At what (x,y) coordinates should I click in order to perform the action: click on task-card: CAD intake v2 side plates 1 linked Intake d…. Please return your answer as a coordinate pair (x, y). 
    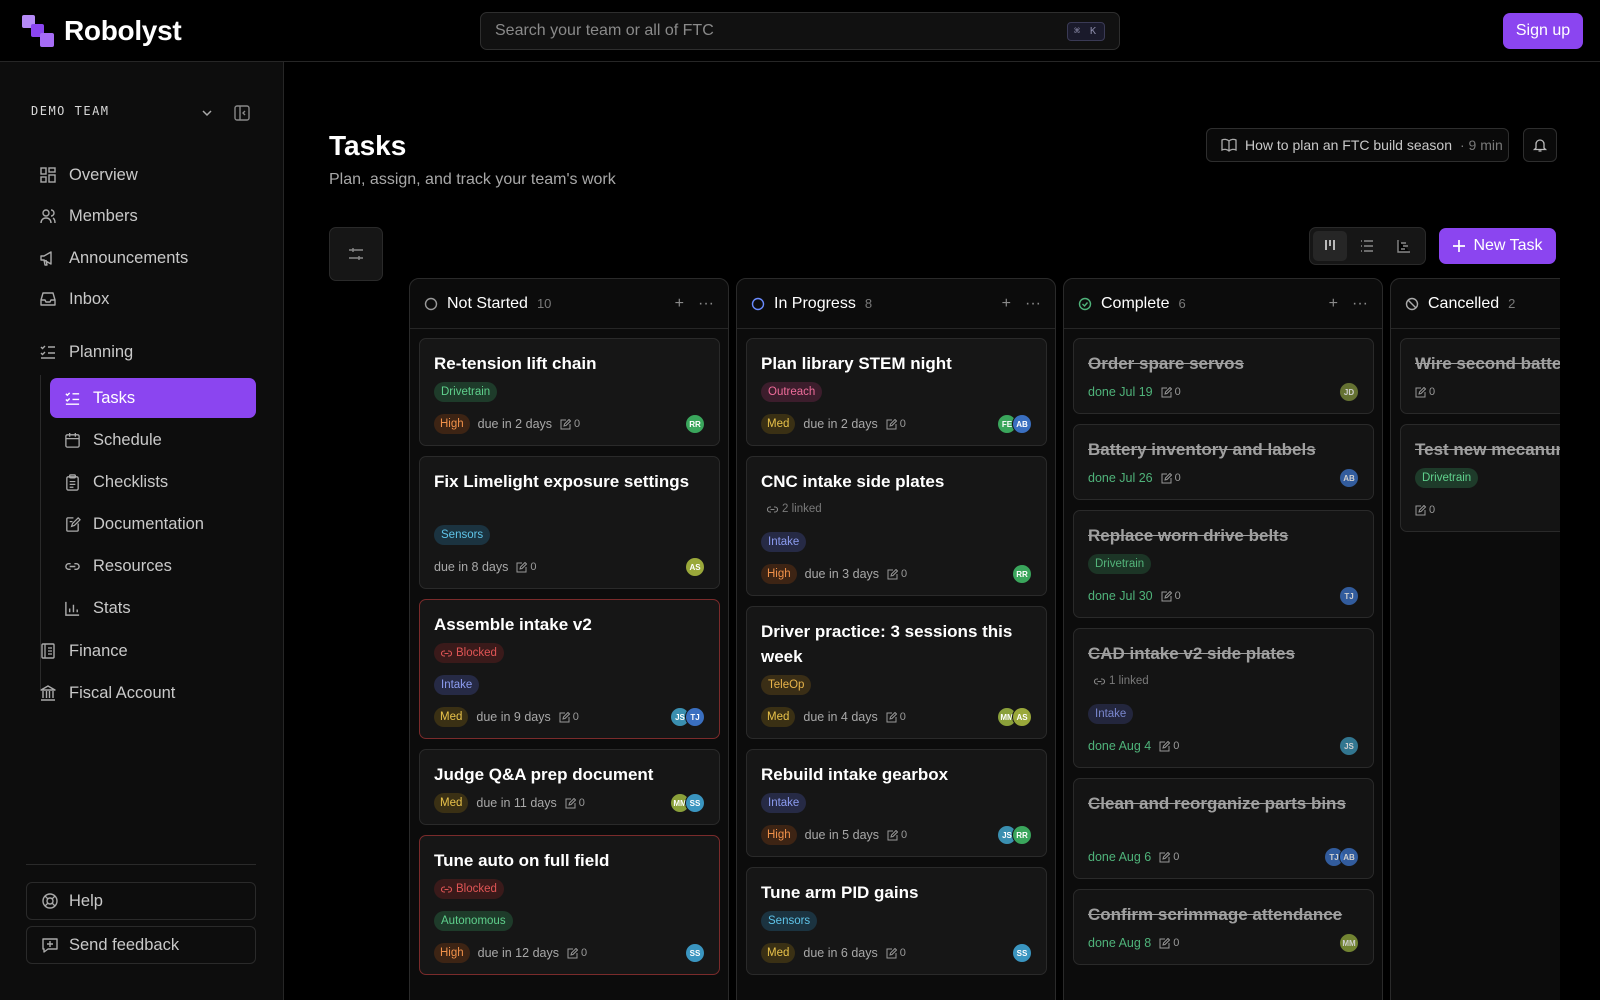
    Looking at the image, I should click on (1223, 698).